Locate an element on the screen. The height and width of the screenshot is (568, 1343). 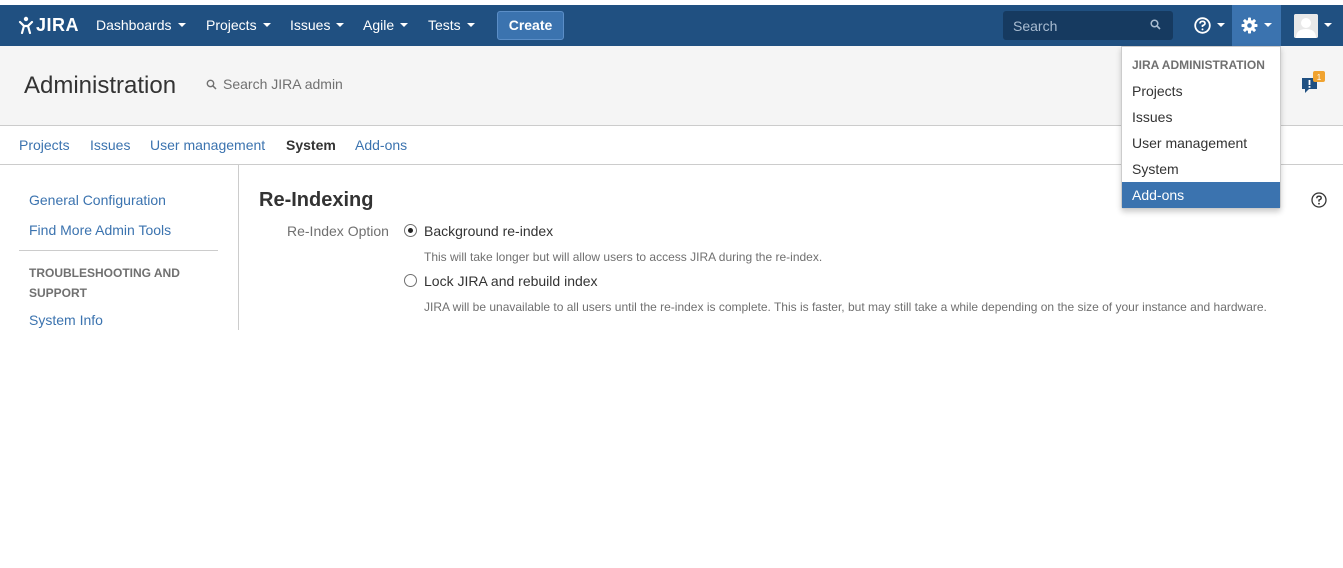
nav-tests: Tests is located at coordinates (451, 25).